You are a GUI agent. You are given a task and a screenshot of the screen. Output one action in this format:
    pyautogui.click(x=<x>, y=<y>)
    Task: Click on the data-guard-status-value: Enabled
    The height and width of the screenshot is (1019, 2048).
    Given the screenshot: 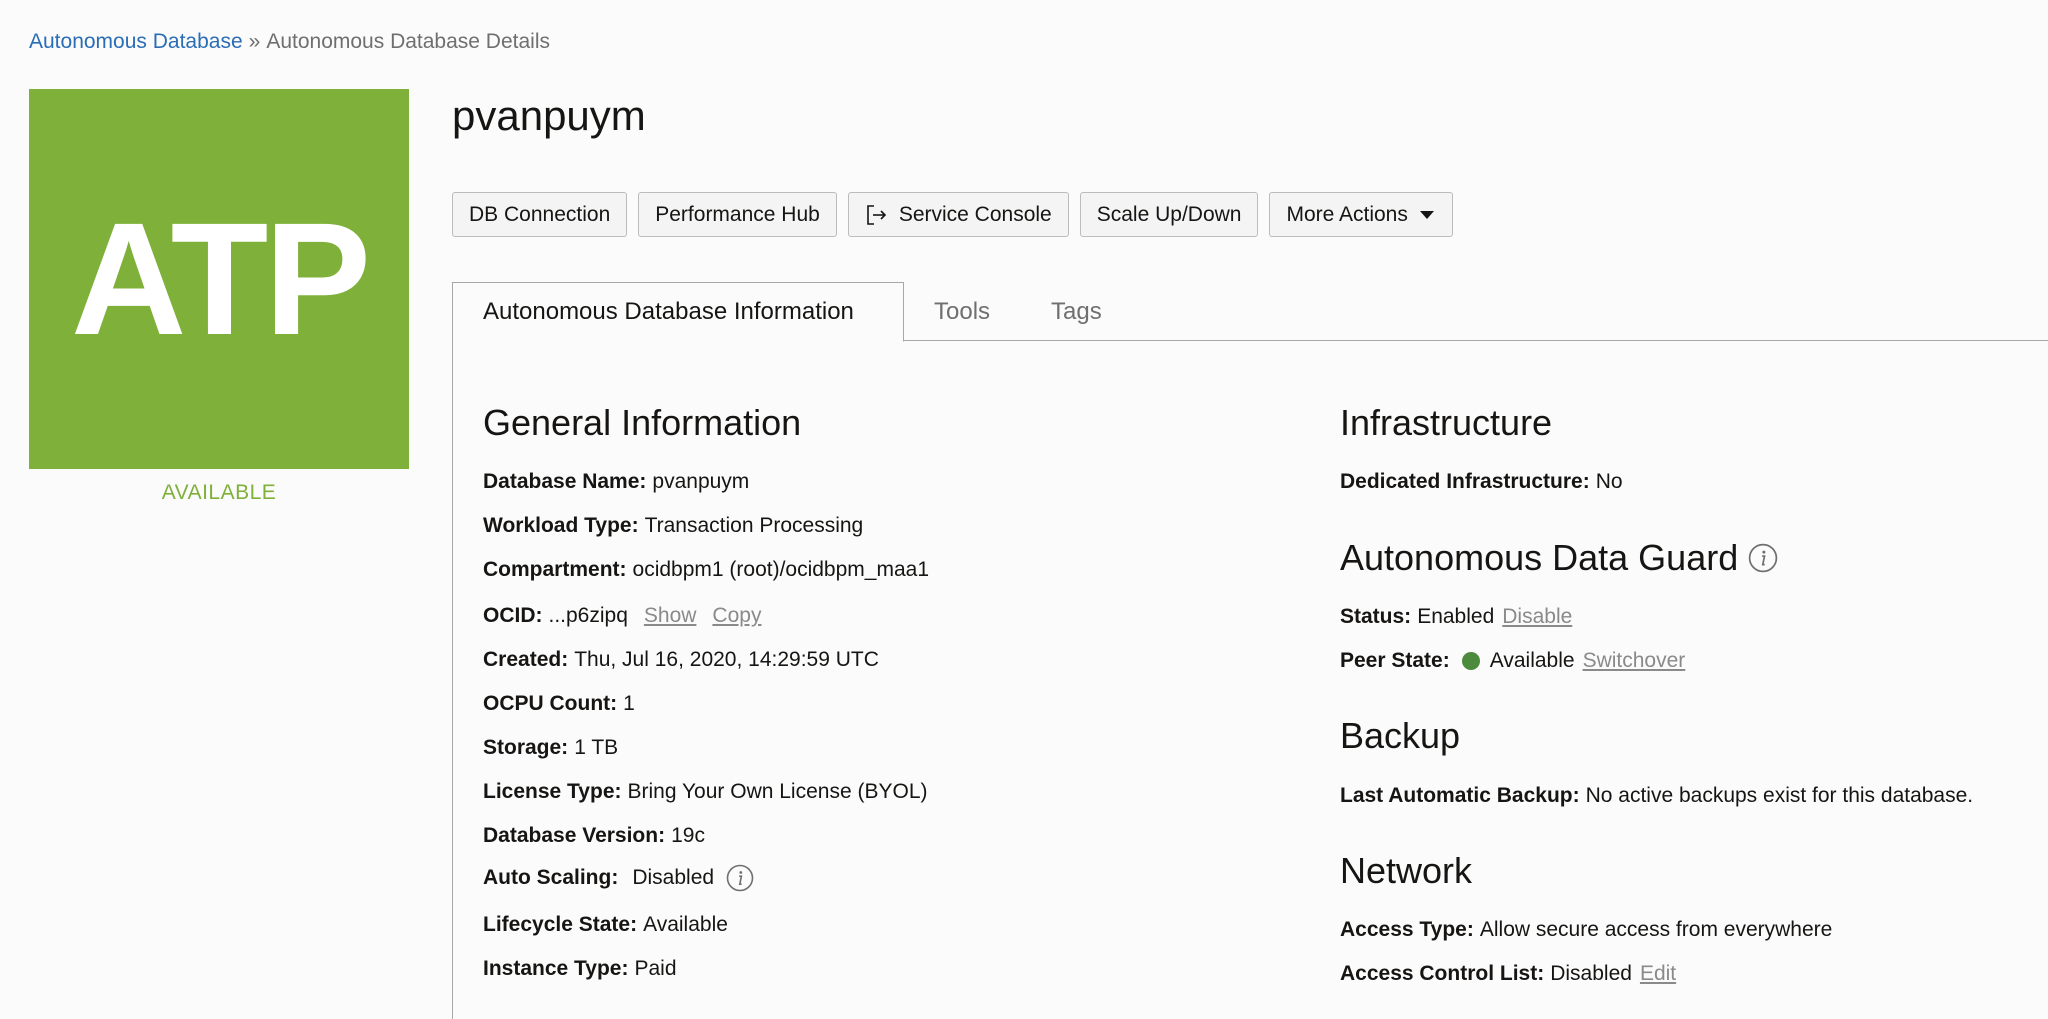 What is the action you would take?
    pyautogui.click(x=1456, y=616)
    